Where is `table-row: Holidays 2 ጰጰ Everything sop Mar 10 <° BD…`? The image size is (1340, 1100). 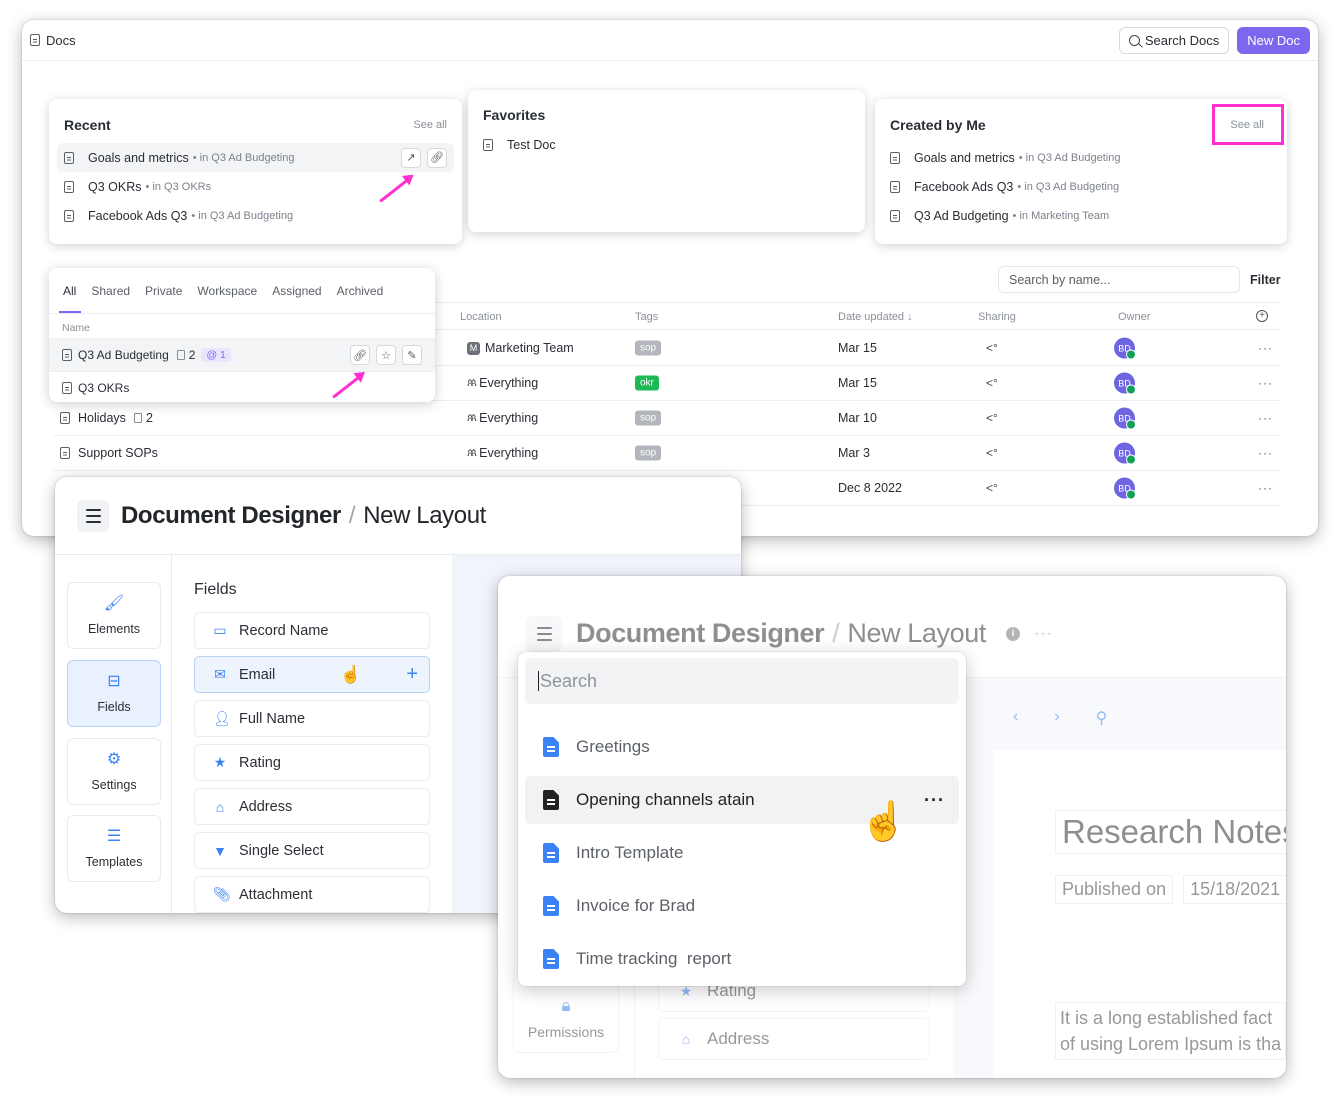
table-row: Holidays 2 ጰጰ Everything sop Mar 10 <° BD… is located at coordinates (667, 418).